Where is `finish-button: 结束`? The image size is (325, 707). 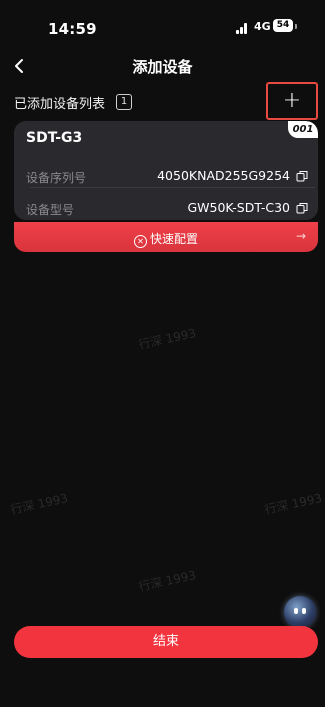 finish-button: 结束 is located at coordinates (166, 642).